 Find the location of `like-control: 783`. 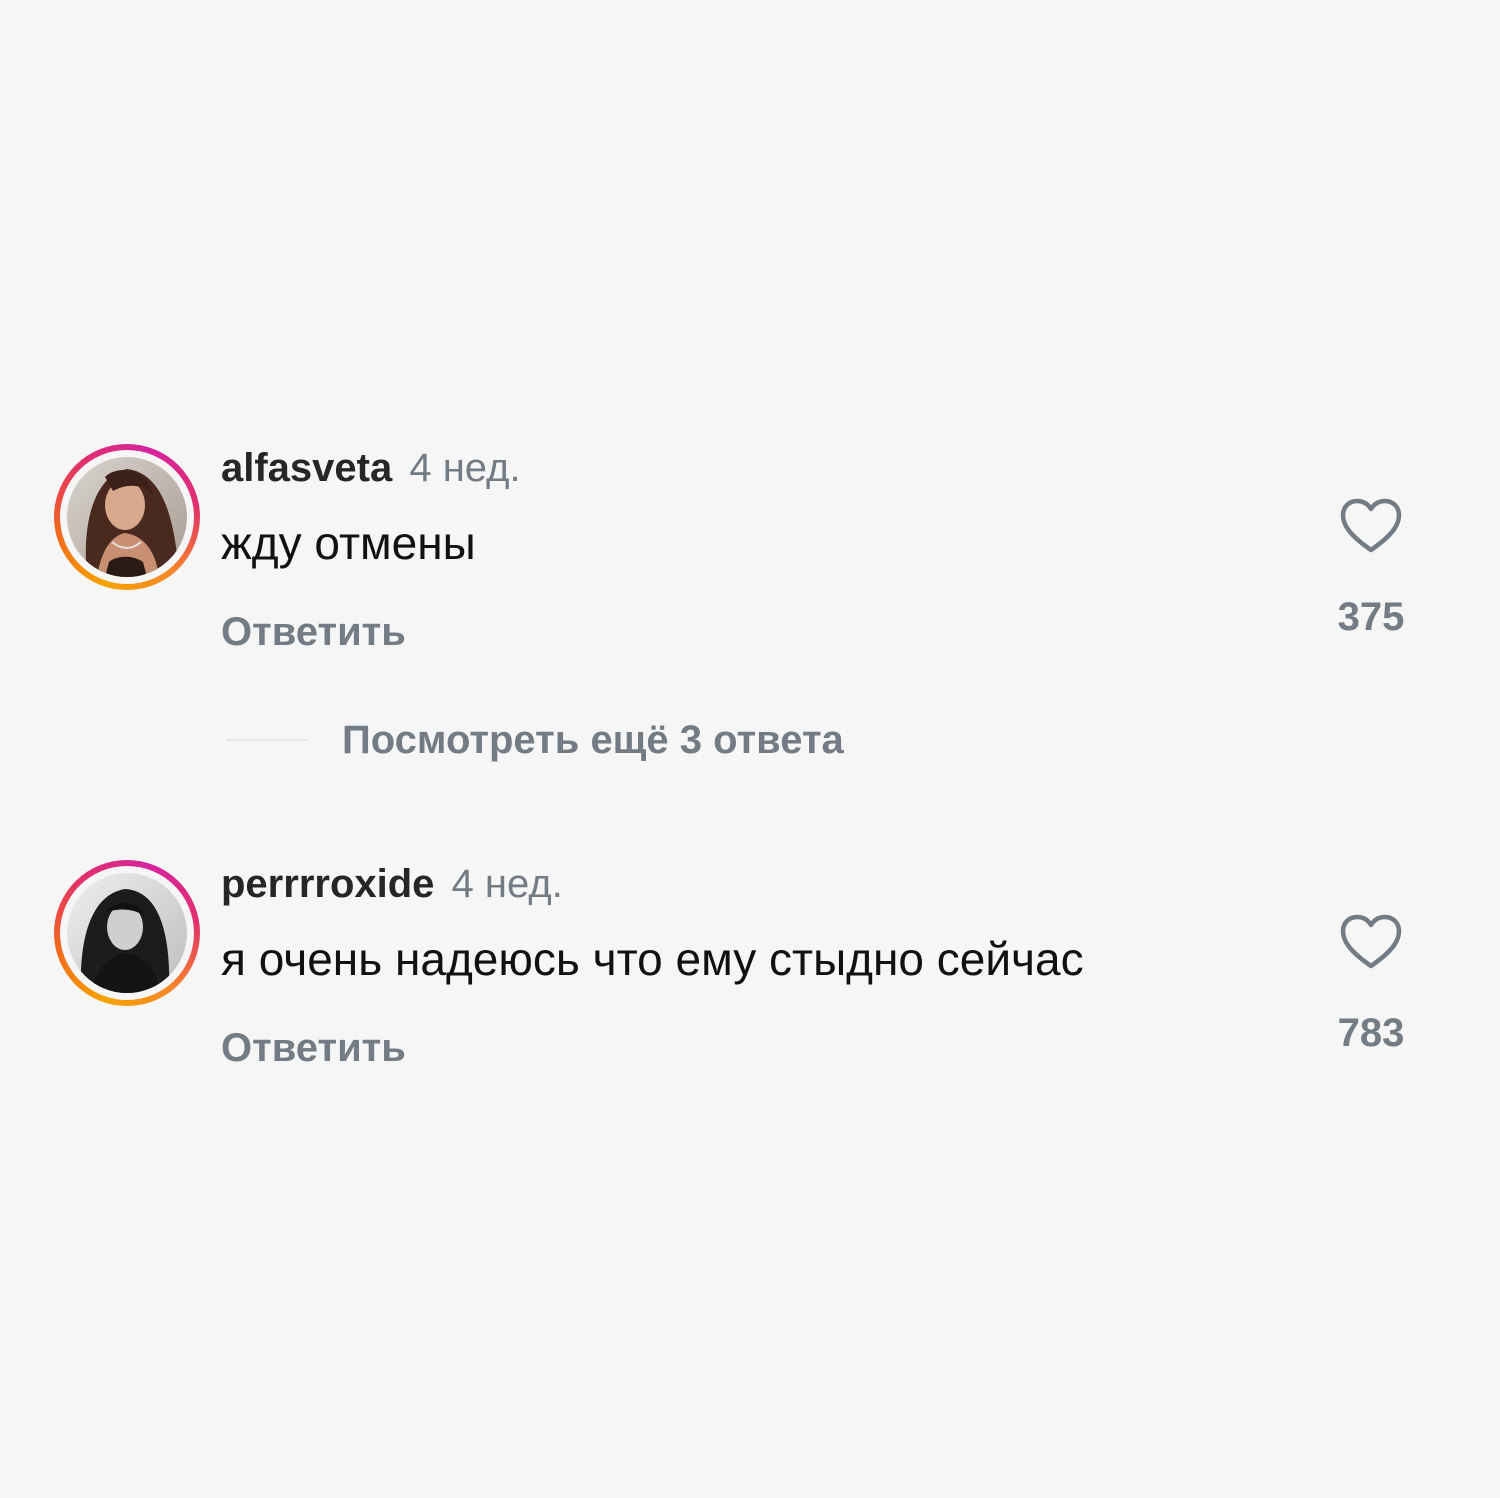

like-control: 783 is located at coordinates (1371, 985).